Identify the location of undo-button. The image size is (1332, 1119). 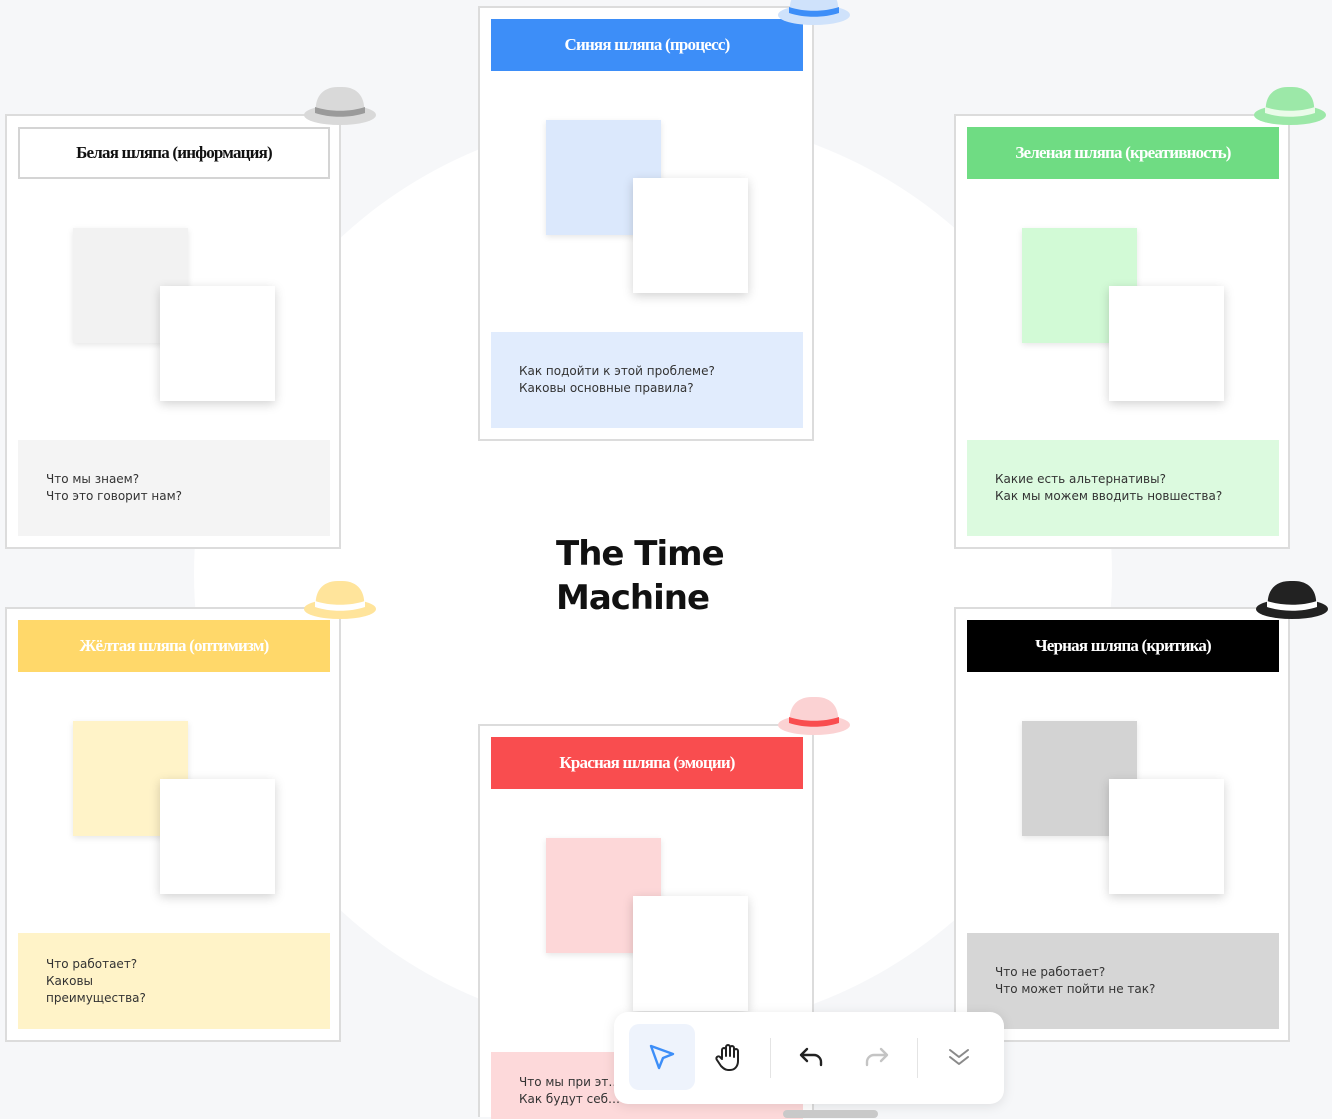
(811, 1057).